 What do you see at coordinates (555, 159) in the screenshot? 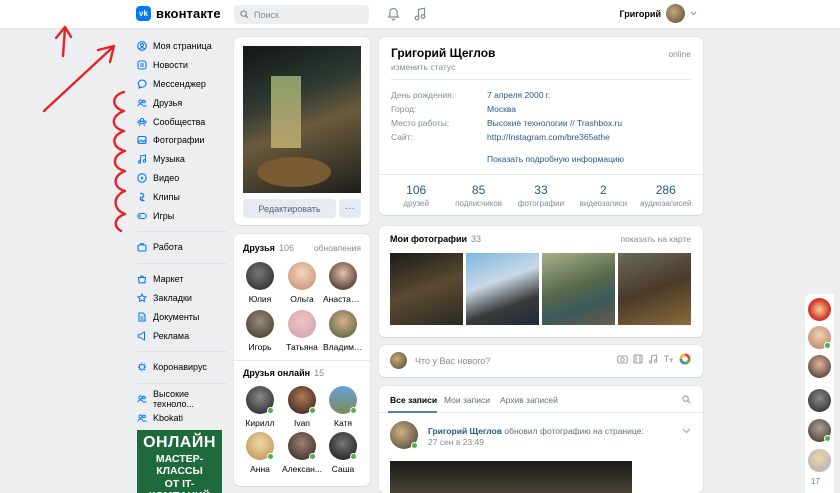
I see `show-details-link: Показать подробную информацию` at bounding box center [555, 159].